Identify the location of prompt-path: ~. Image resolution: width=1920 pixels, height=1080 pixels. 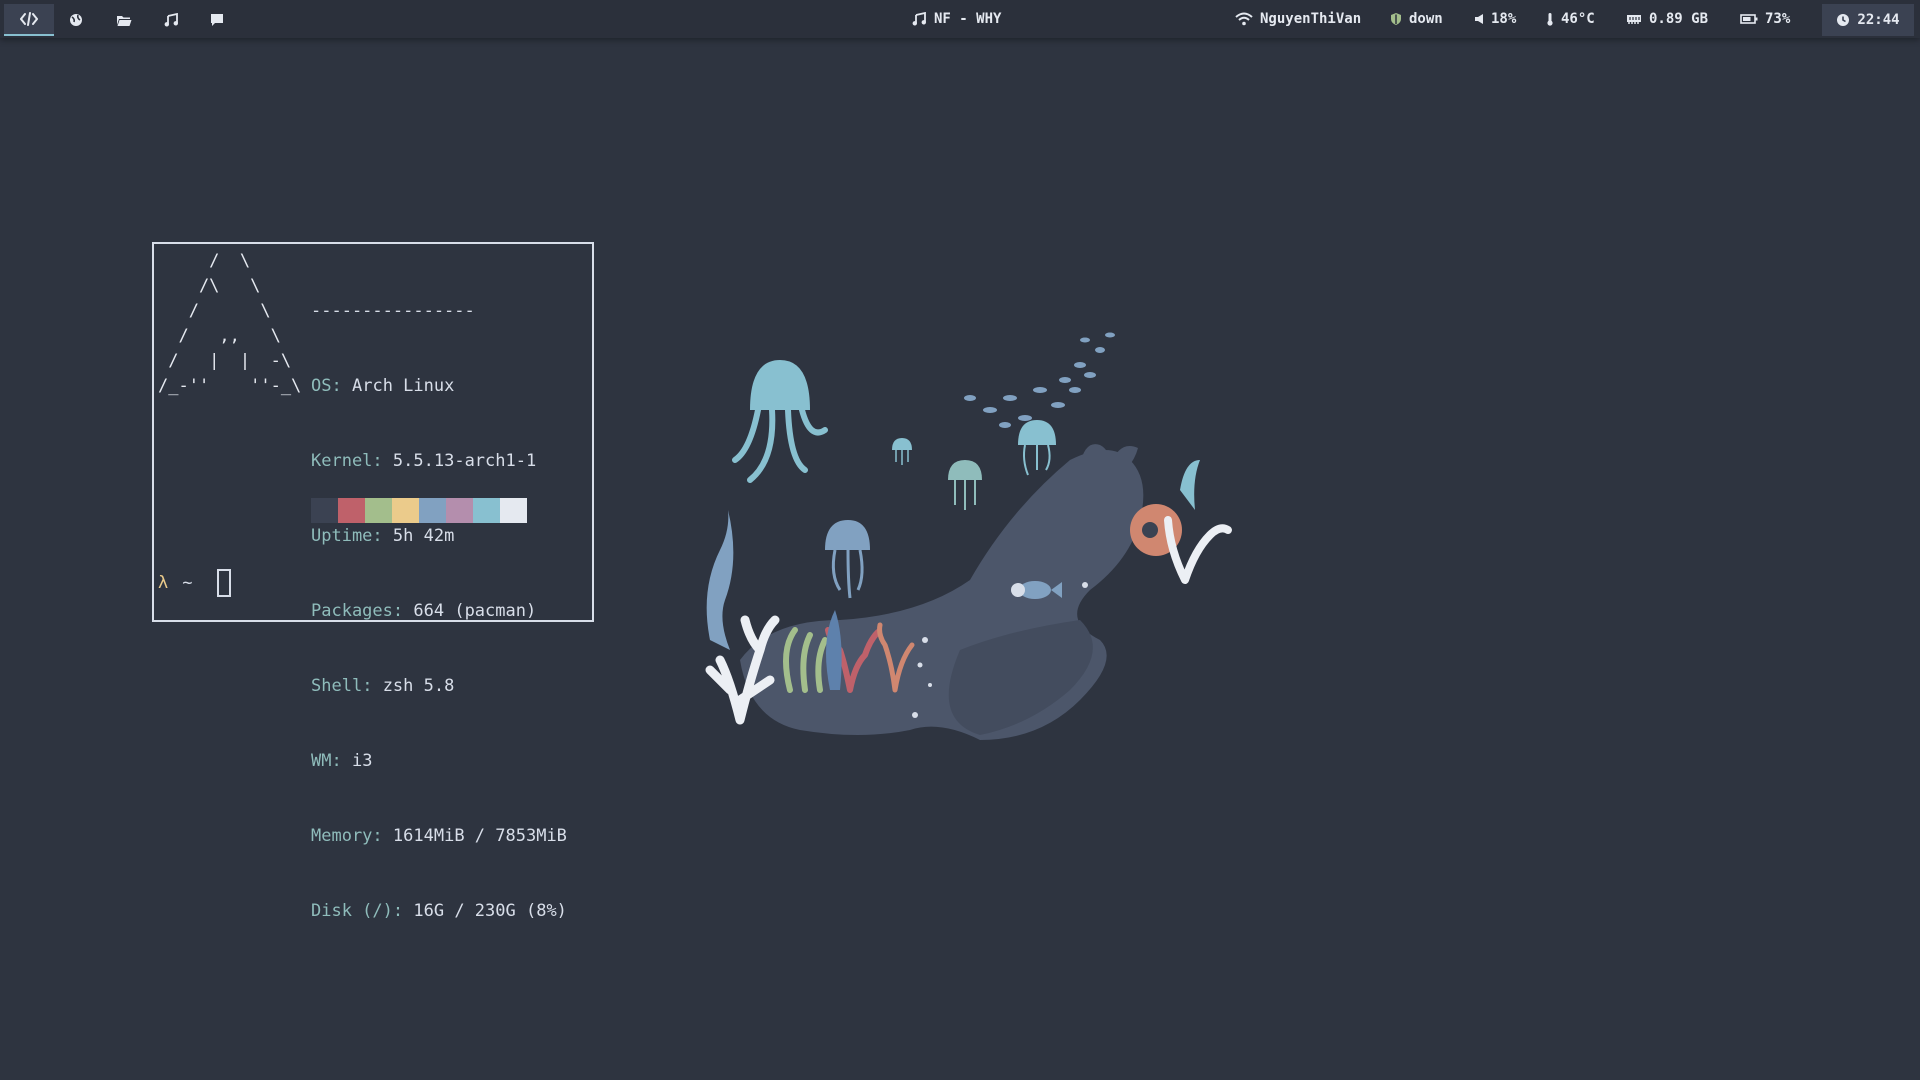
(187, 583).